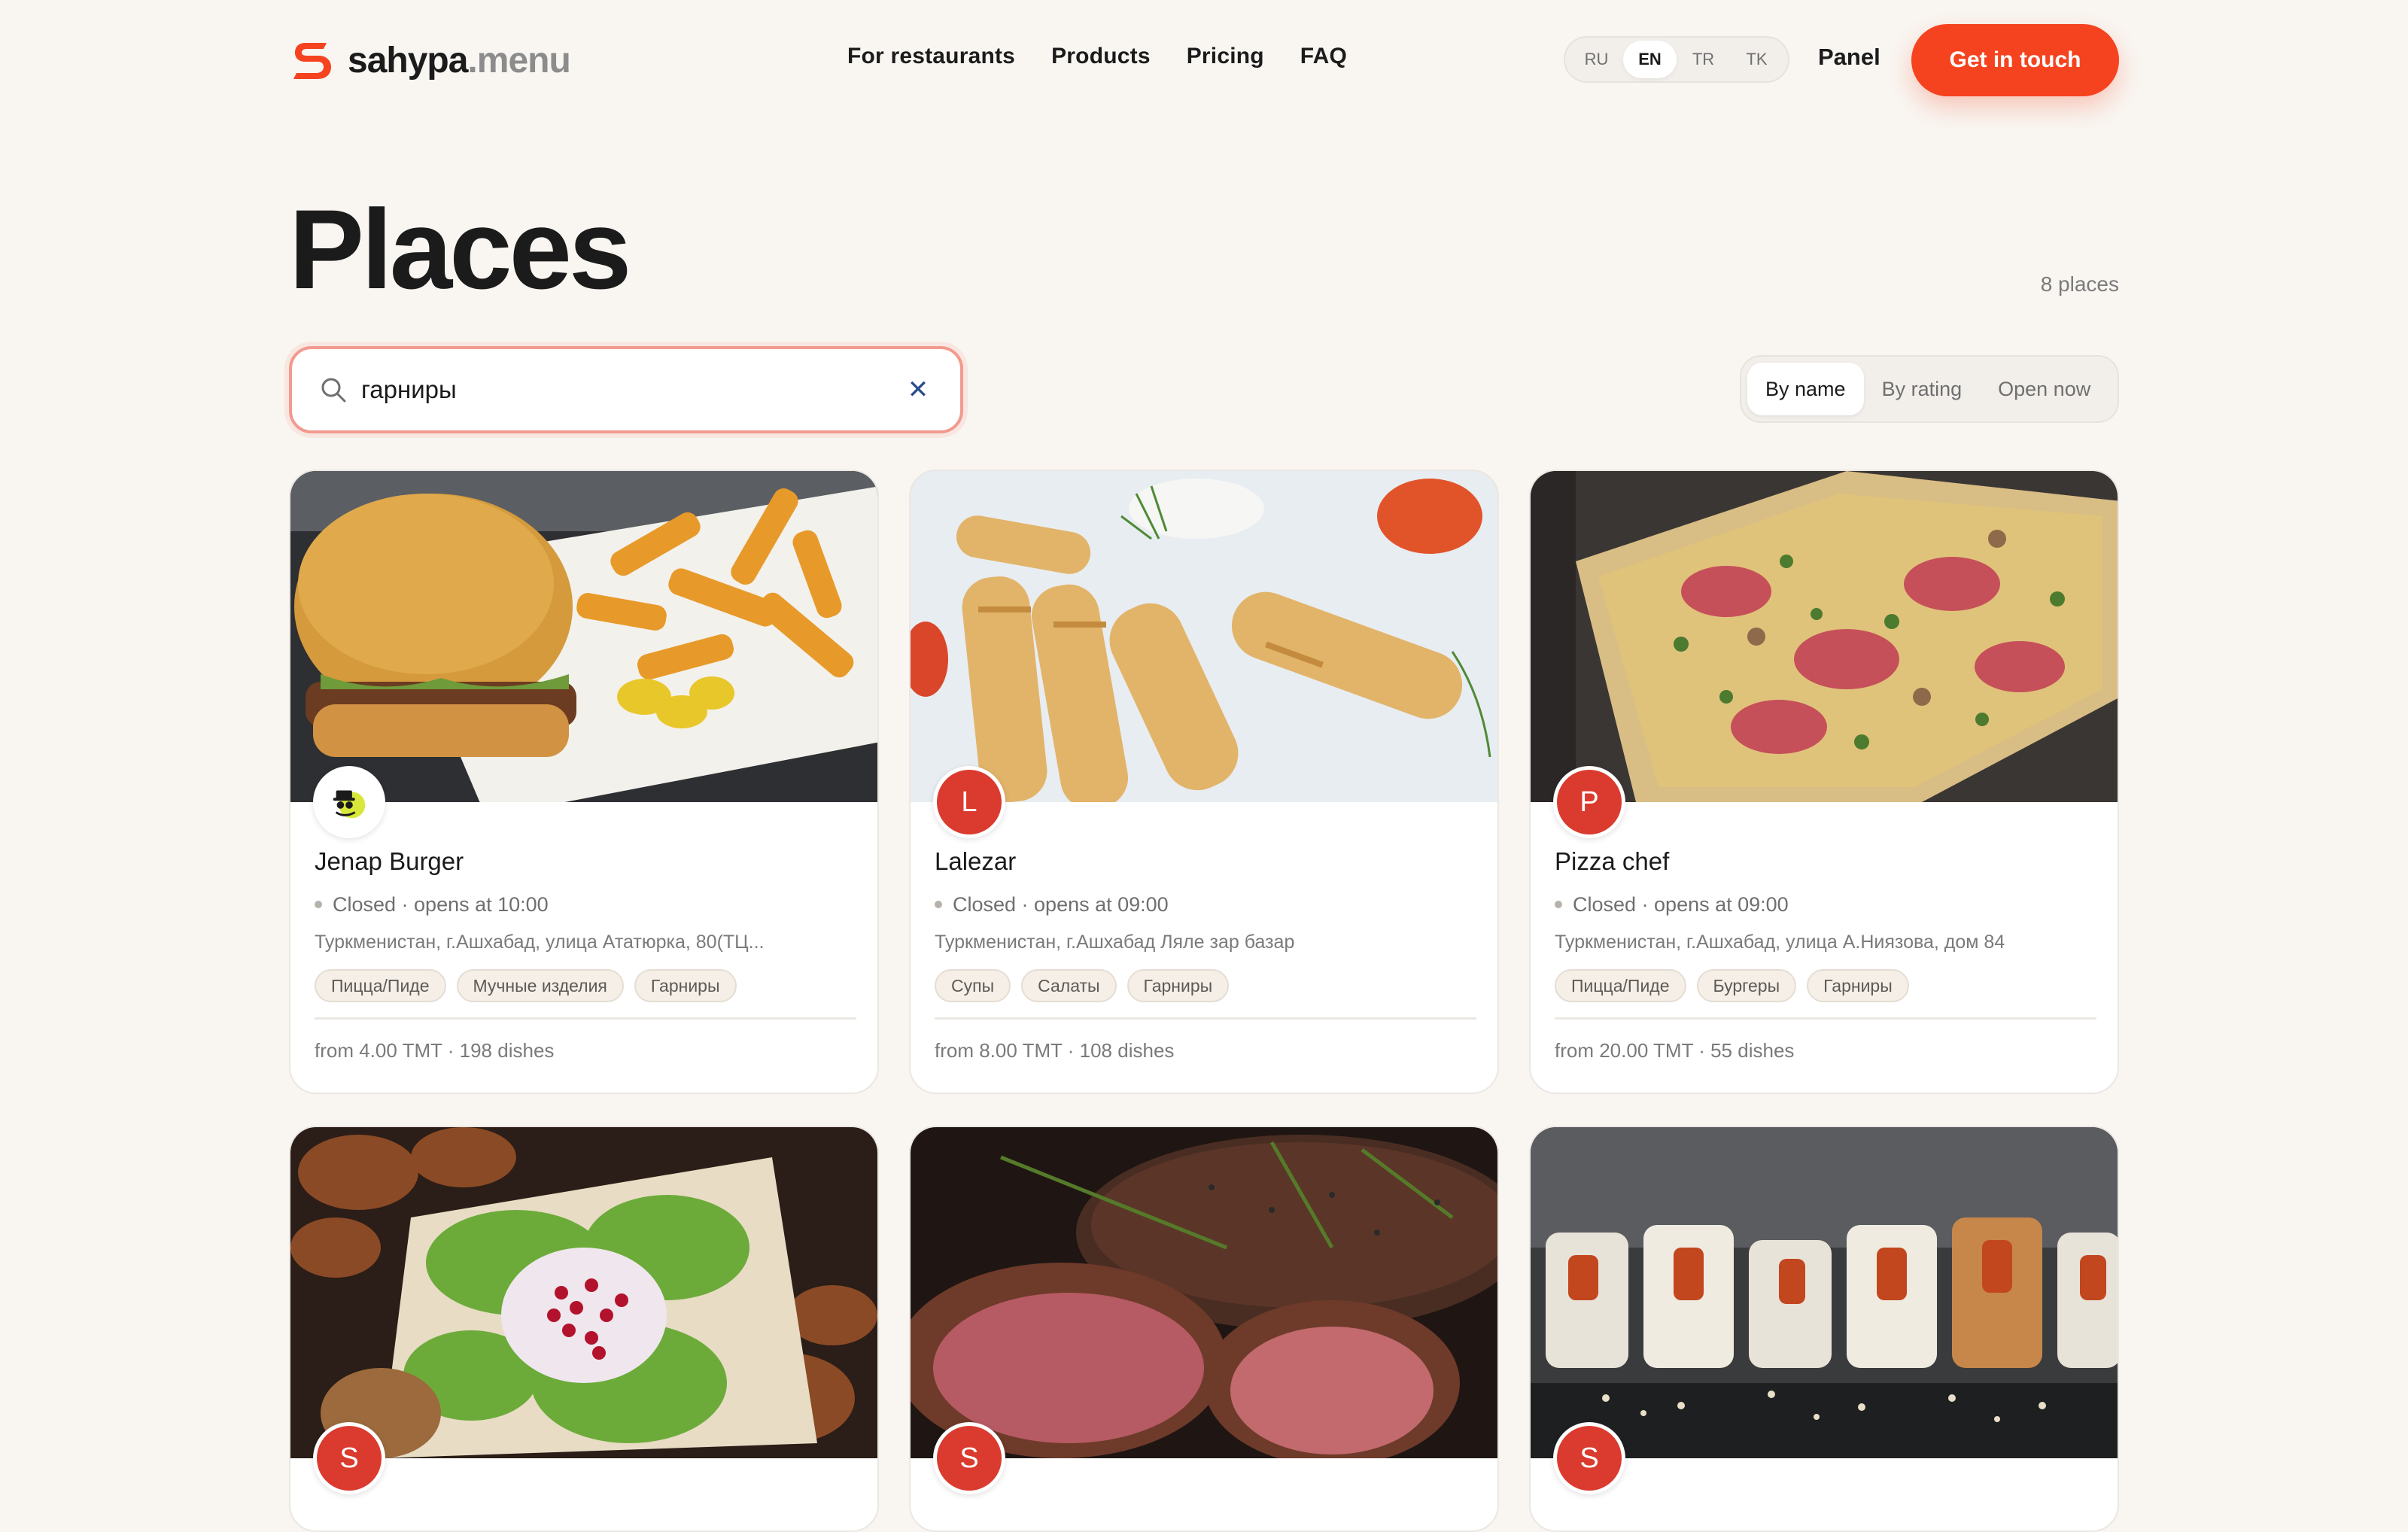 This screenshot has width=2408, height=1532. Describe the element at coordinates (1596, 60) in the screenshot. I see `lang-ru: RU` at that location.